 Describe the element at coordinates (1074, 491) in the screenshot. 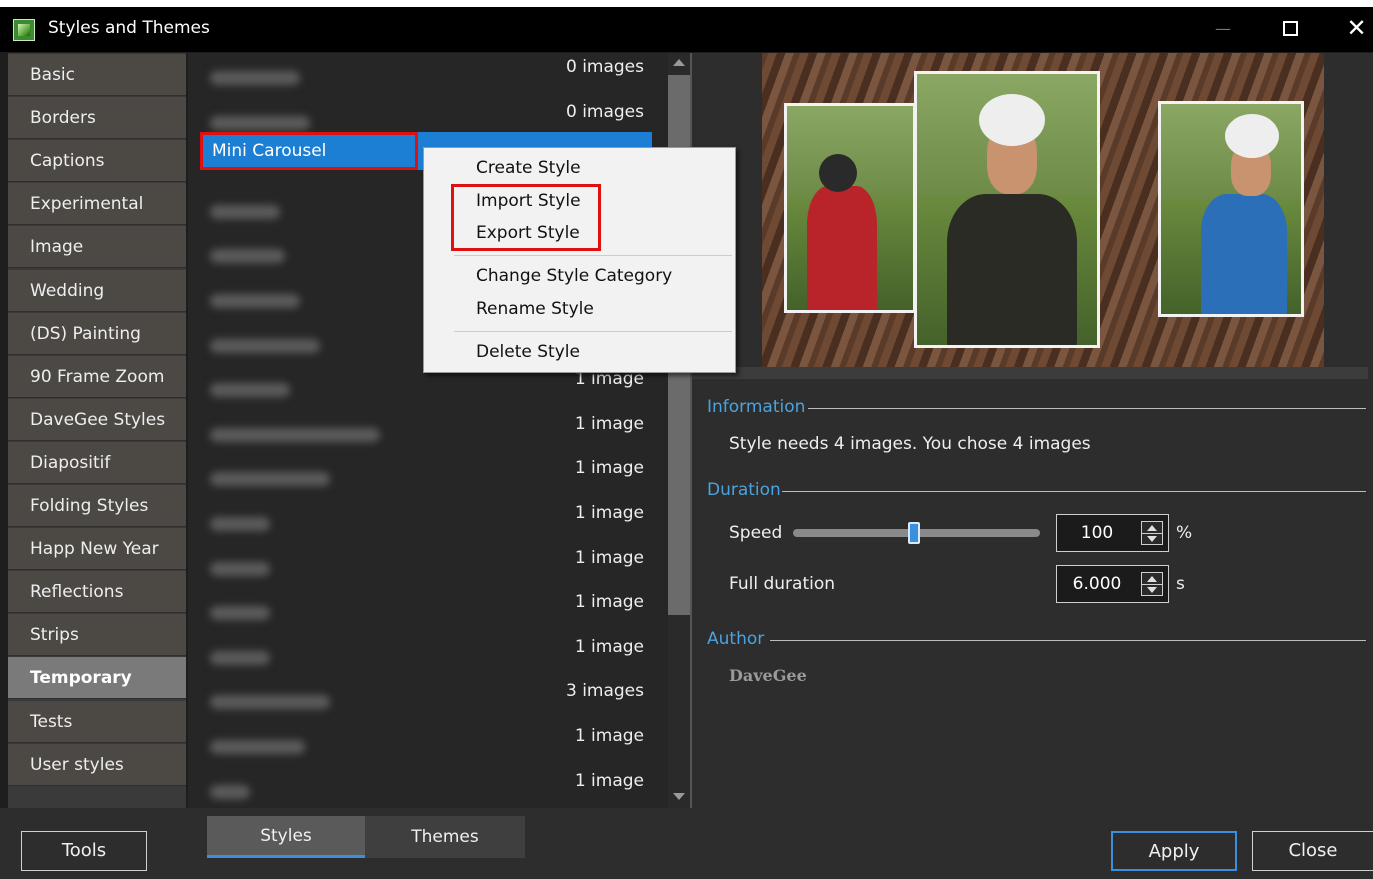

I see `duration-divider` at that location.